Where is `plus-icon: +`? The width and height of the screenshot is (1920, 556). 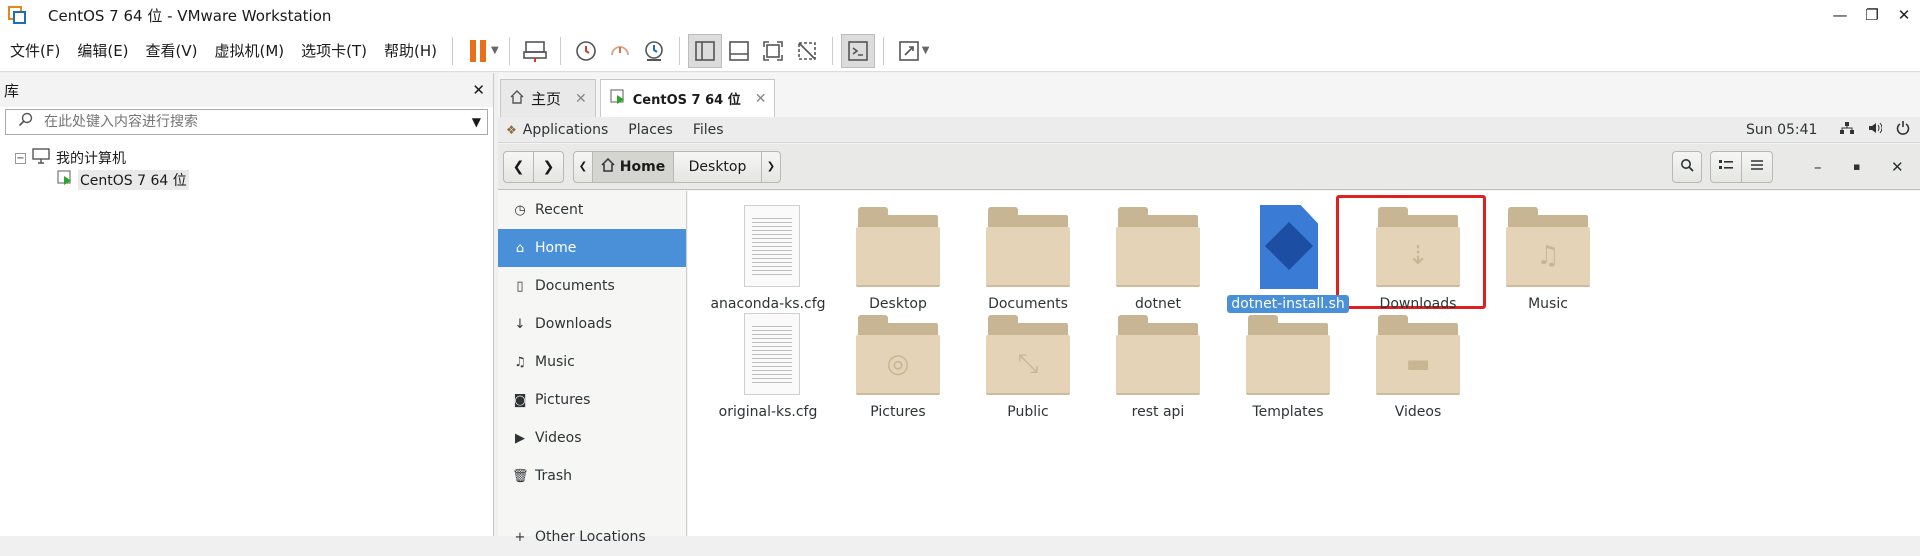 plus-icon: + is located at coordinates (520, 537).